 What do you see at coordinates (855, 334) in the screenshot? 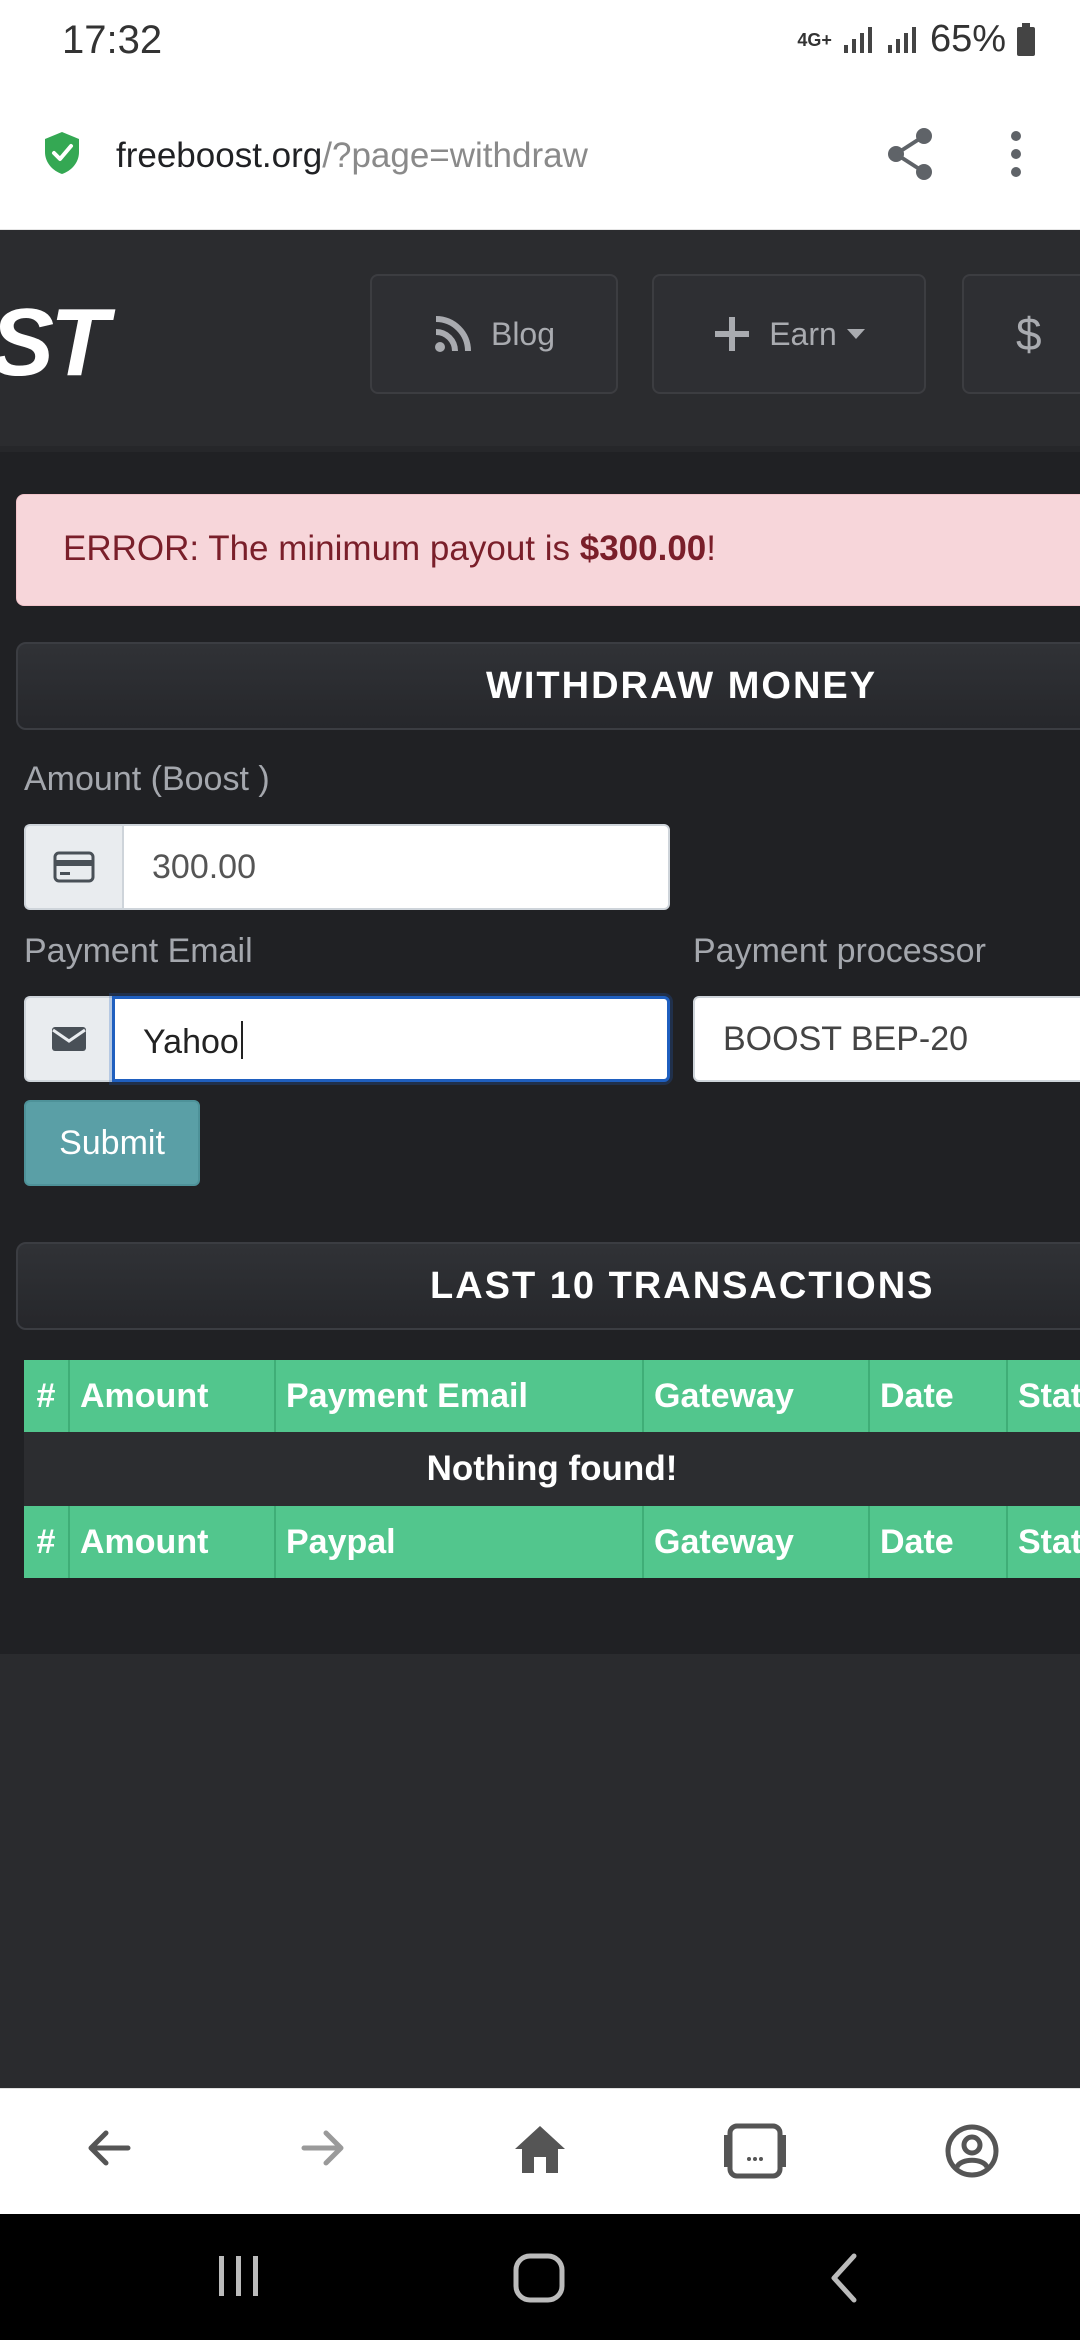
I see `caret-down-icon` at bounding box center [855, 334].